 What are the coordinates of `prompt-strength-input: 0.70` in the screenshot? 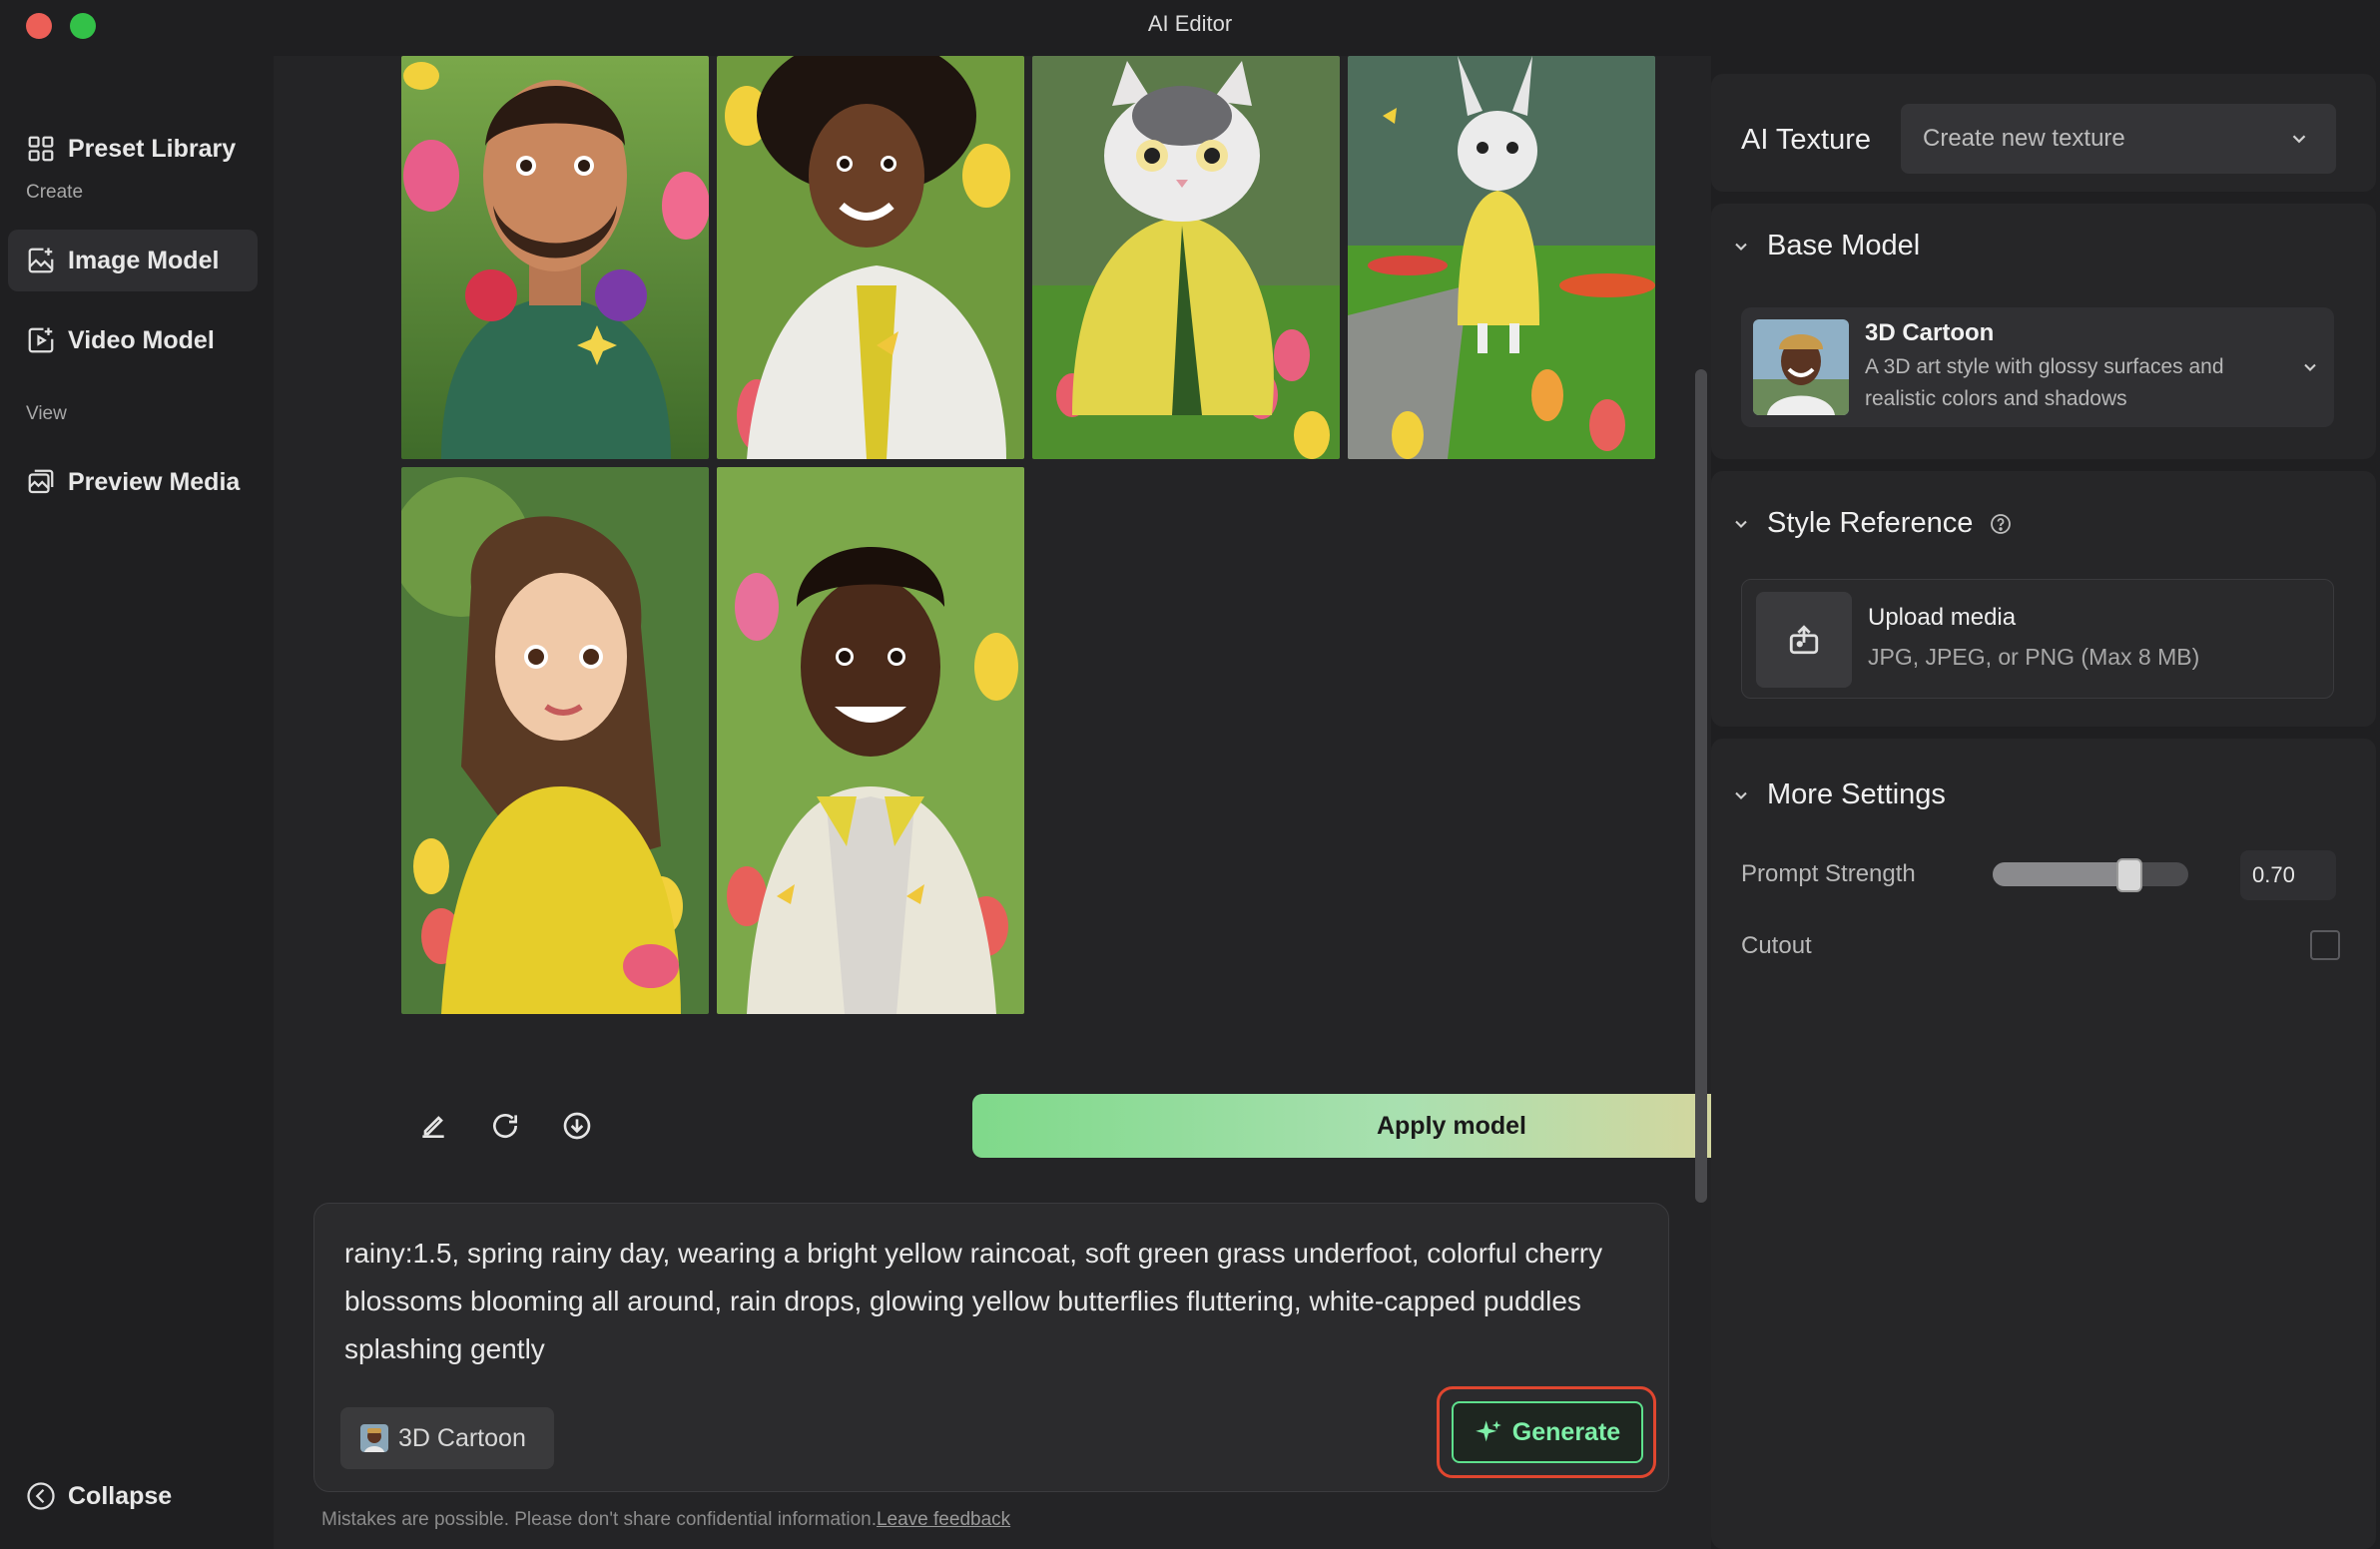 It's located at (2288, 875).